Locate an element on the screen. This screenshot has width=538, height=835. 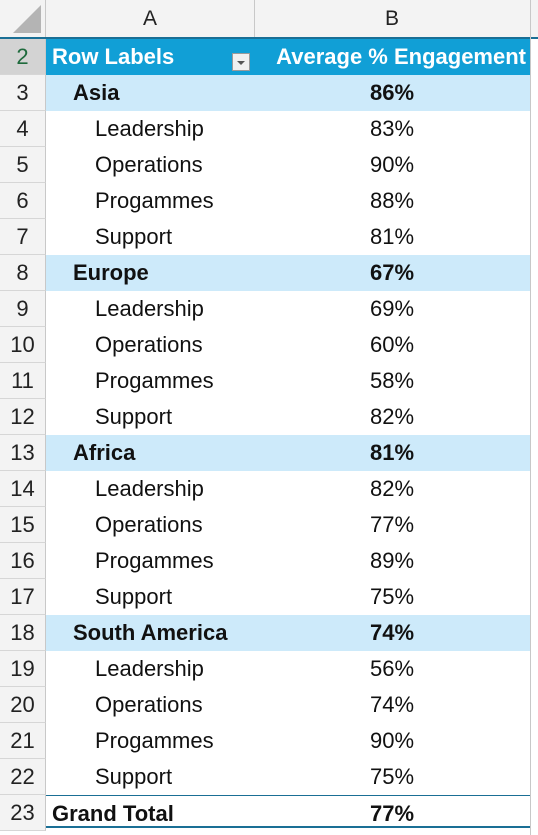
row-number: 4 is located at coordinates (23, 129).